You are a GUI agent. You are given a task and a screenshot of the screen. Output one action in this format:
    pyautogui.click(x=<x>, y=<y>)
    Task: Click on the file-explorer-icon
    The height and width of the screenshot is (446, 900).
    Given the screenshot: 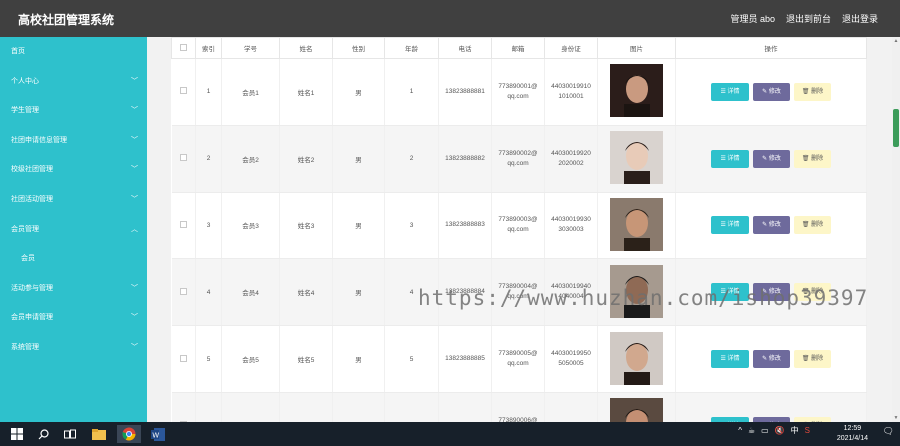 What is the action you would take?
    pyautogui.click(x=99, y=434)
    